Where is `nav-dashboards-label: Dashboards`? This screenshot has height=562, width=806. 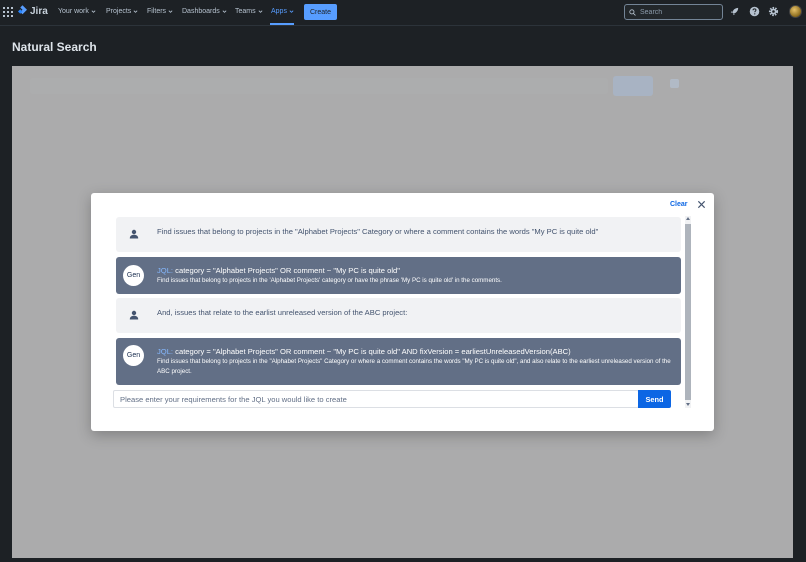
nav-dashboards-label: Dashboards is located at coordinates (201, 11).